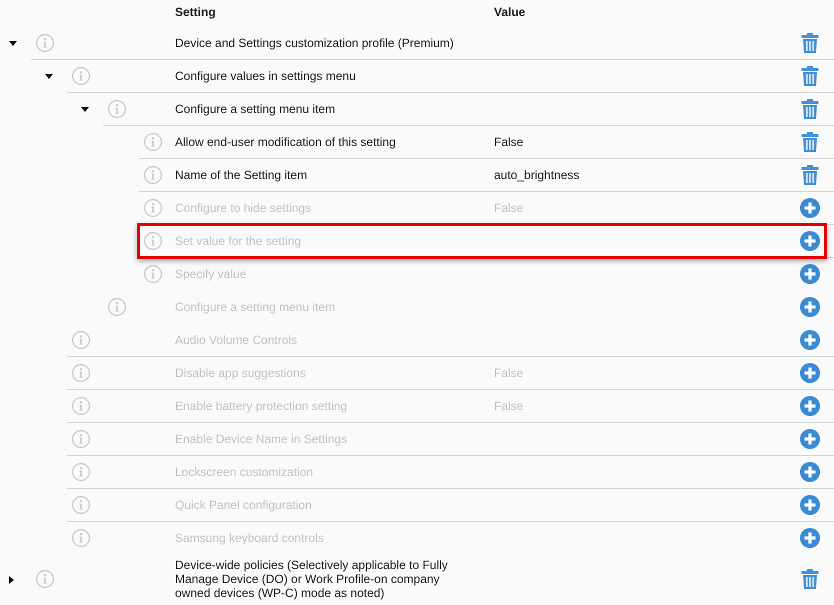 This screenshot has width=834, height=605. Describe the element at coordinates (249, 538) in the screenshot. I see `setting-label: Samsung keyboard controls` at that location.